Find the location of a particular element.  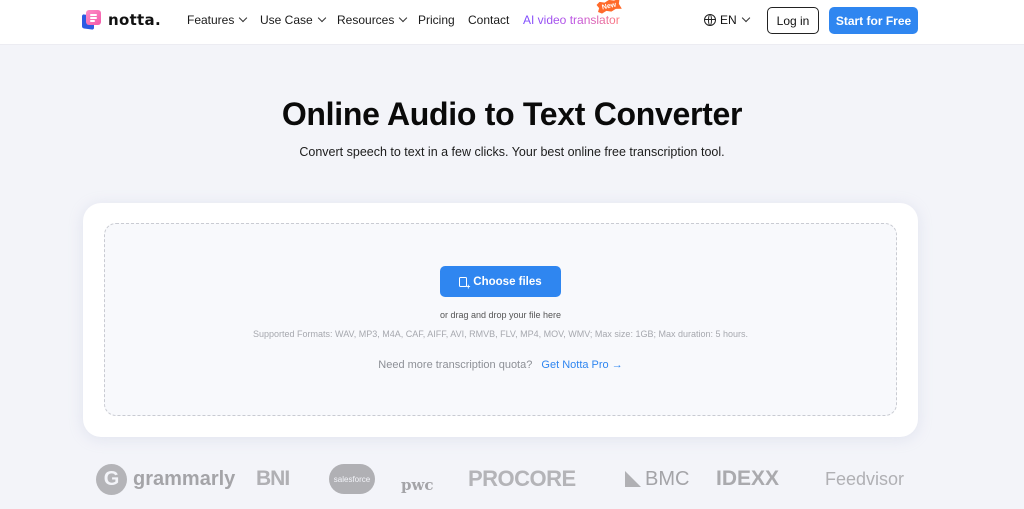

nav-use-case-label: Use Case is located at coordinates (286, 20).